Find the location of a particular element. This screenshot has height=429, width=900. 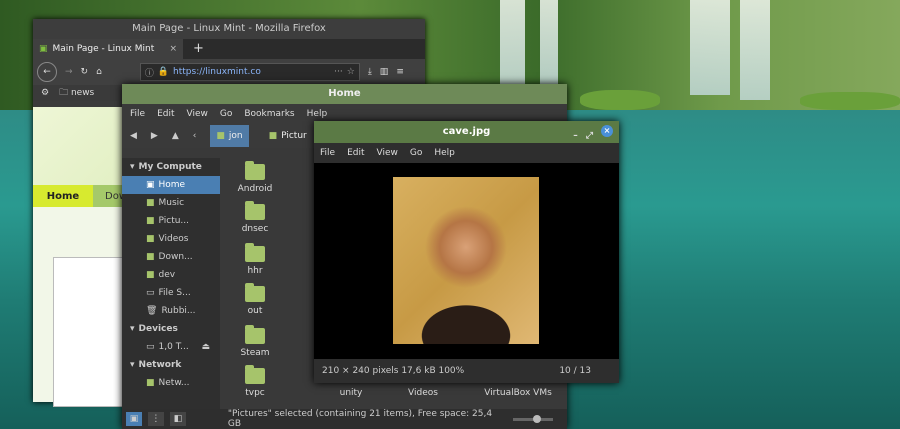

menu-bookmarks: Bookmarks is located at coordinates (269, 114).